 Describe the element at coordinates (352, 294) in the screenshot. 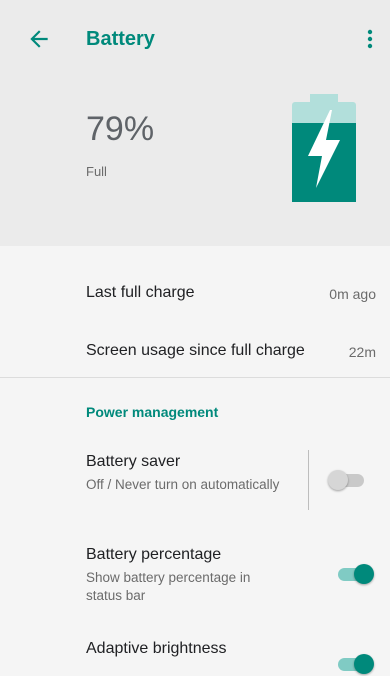

I see `last-full-charge-value: 0m ago` at that location.